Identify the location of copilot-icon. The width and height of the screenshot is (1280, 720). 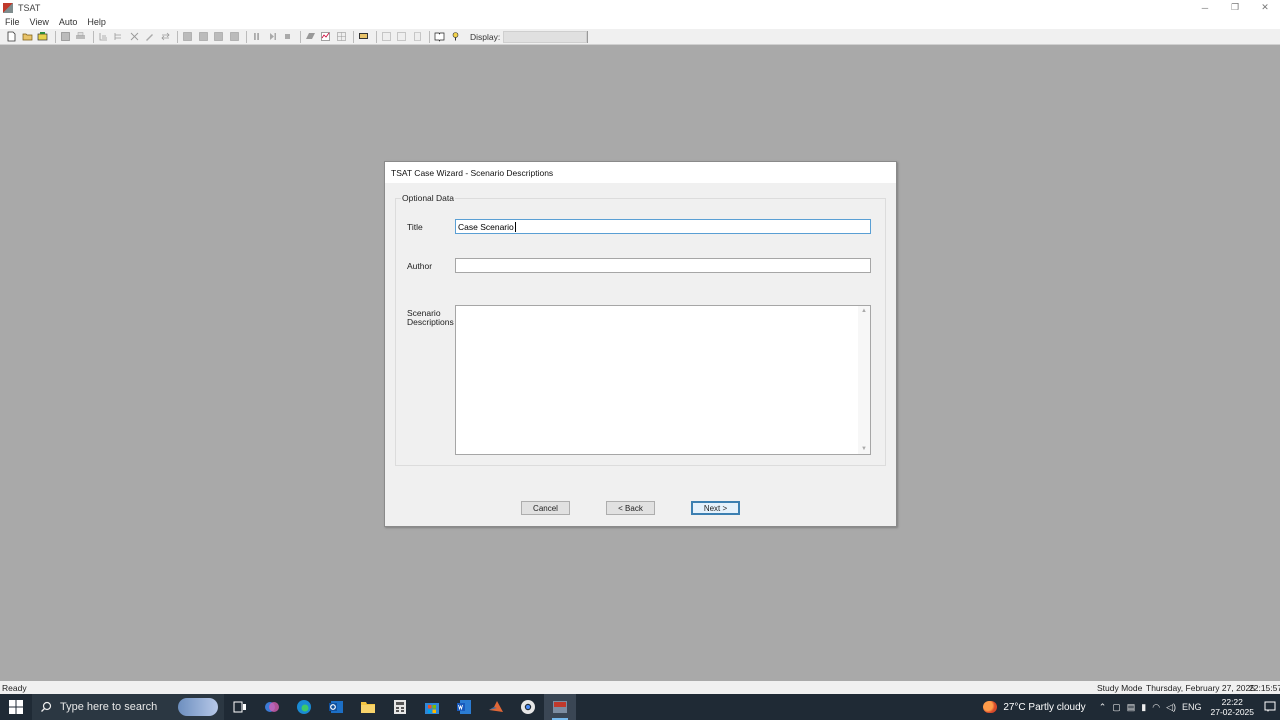
(272, 707).